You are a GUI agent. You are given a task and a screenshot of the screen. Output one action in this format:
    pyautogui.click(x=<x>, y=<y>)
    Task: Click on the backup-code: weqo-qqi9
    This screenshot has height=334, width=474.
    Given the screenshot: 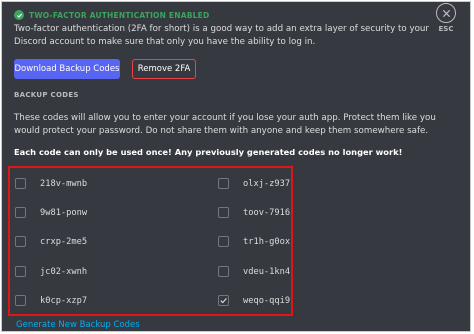 What is the action you would take?
    pyautogui.click(x=267, y=300)
    